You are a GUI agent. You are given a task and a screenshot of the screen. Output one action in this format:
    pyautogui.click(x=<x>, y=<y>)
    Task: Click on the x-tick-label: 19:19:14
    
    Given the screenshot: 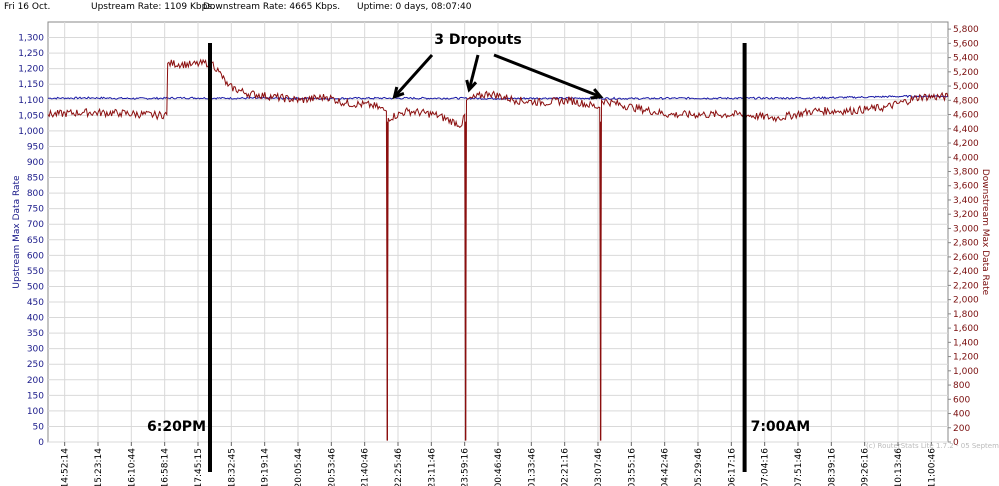 What is the action you would take?
    pyautogui.click(x=266, y=467)
    